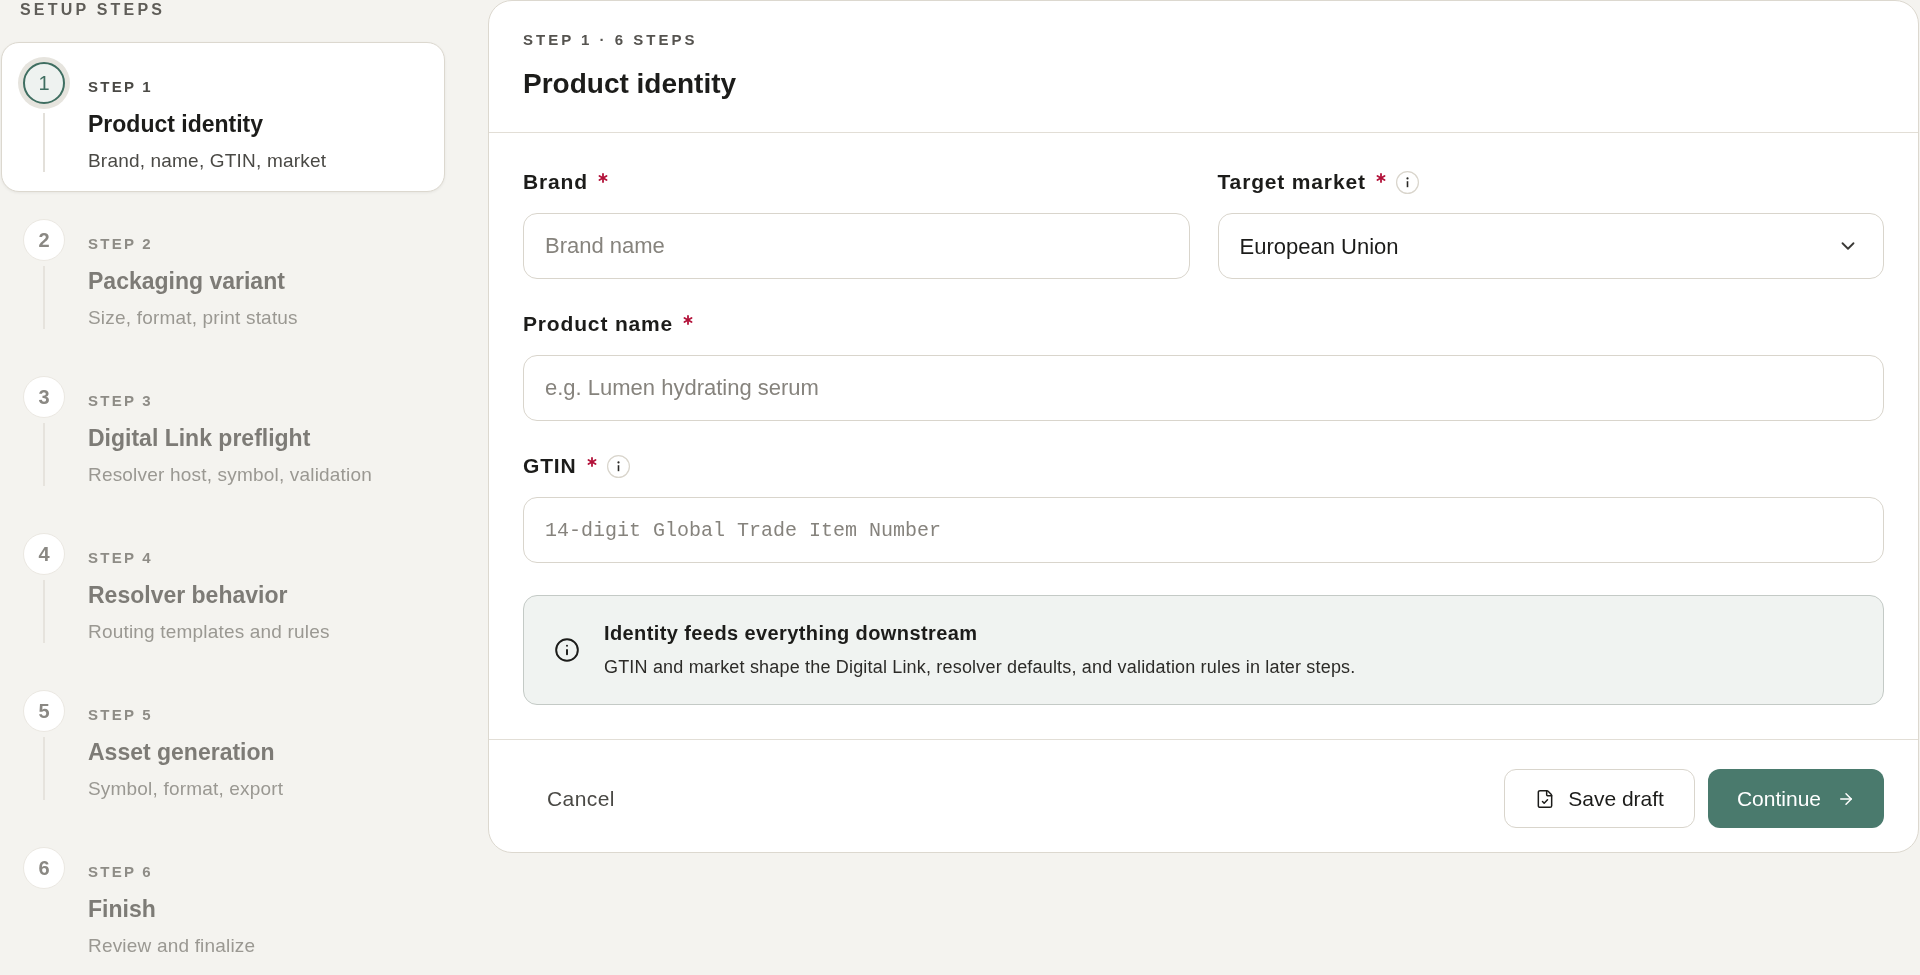 The image size is (1920, 975). I want to click on select-field: European Union, so click(1550, 246).